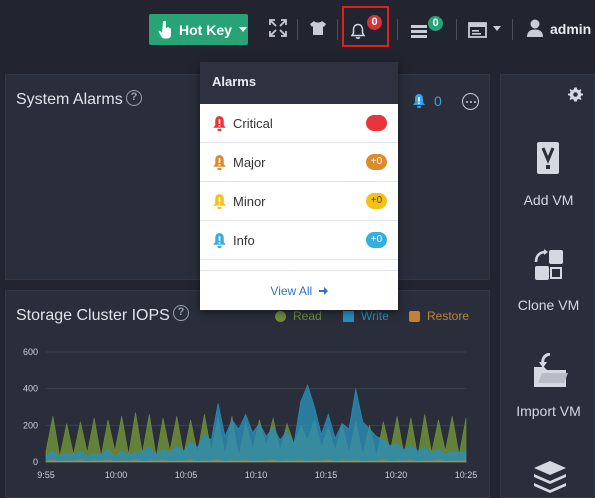 This screenshot has width=595, height=498. Describe the element at coordinates (466, 475) in the screenshot. I see `x-tick-label: 10:25` at that location.